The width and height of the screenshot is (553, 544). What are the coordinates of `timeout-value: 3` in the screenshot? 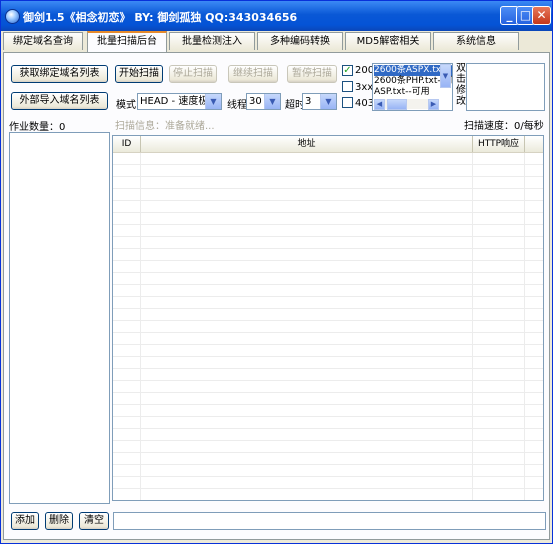 It's located at (308, 101).